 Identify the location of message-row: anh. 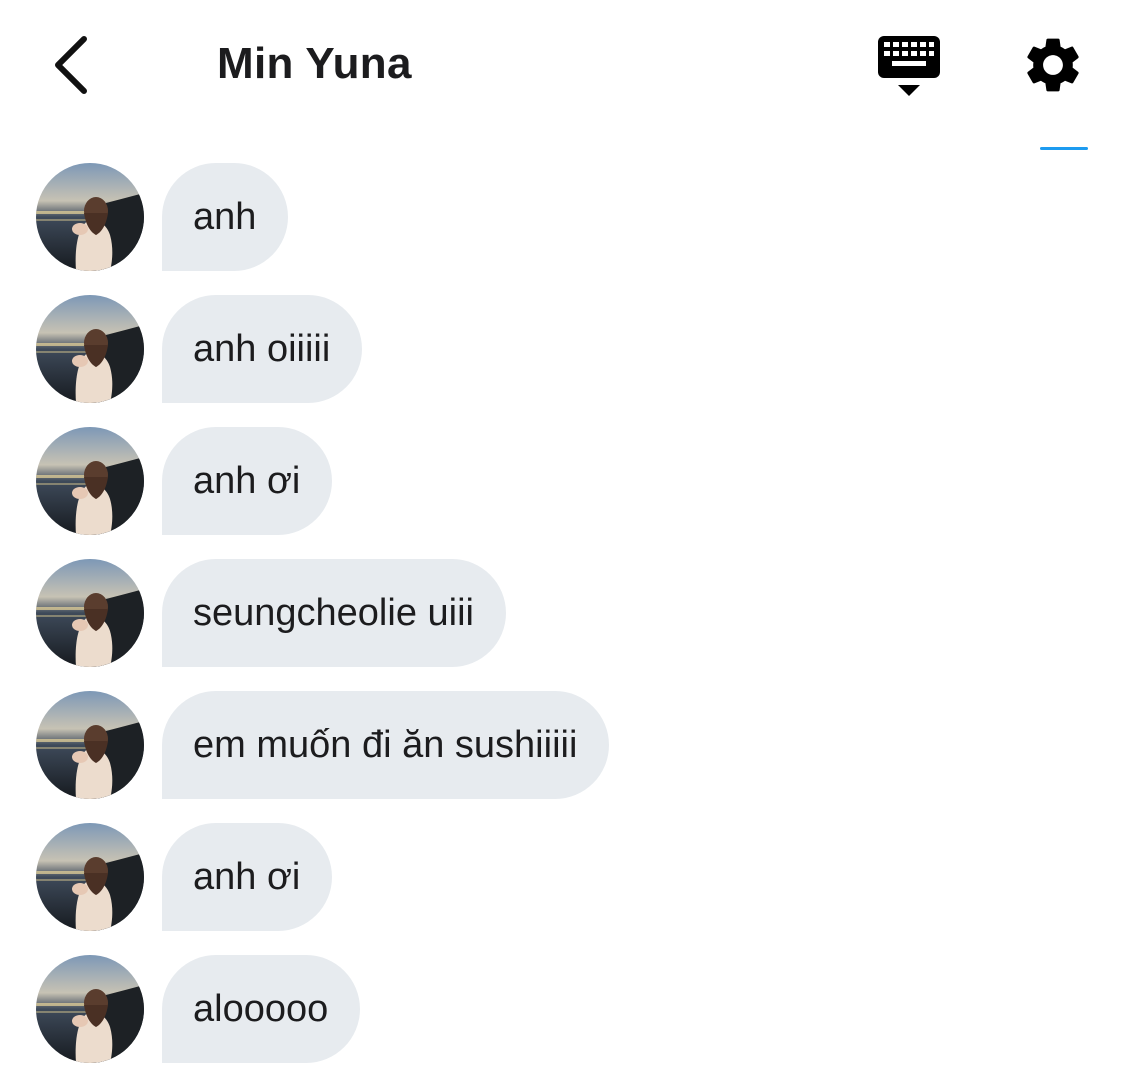
(162, 217).